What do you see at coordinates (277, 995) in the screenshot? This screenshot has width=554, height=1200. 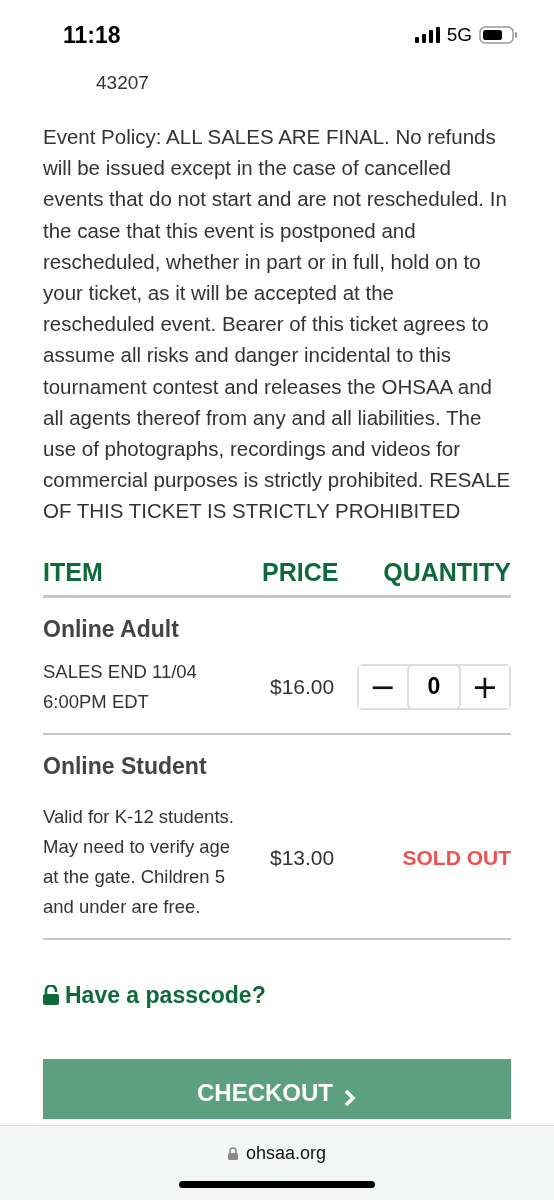 I see `passcode-link: Have a passcode?` at bounding box center [277, 995].